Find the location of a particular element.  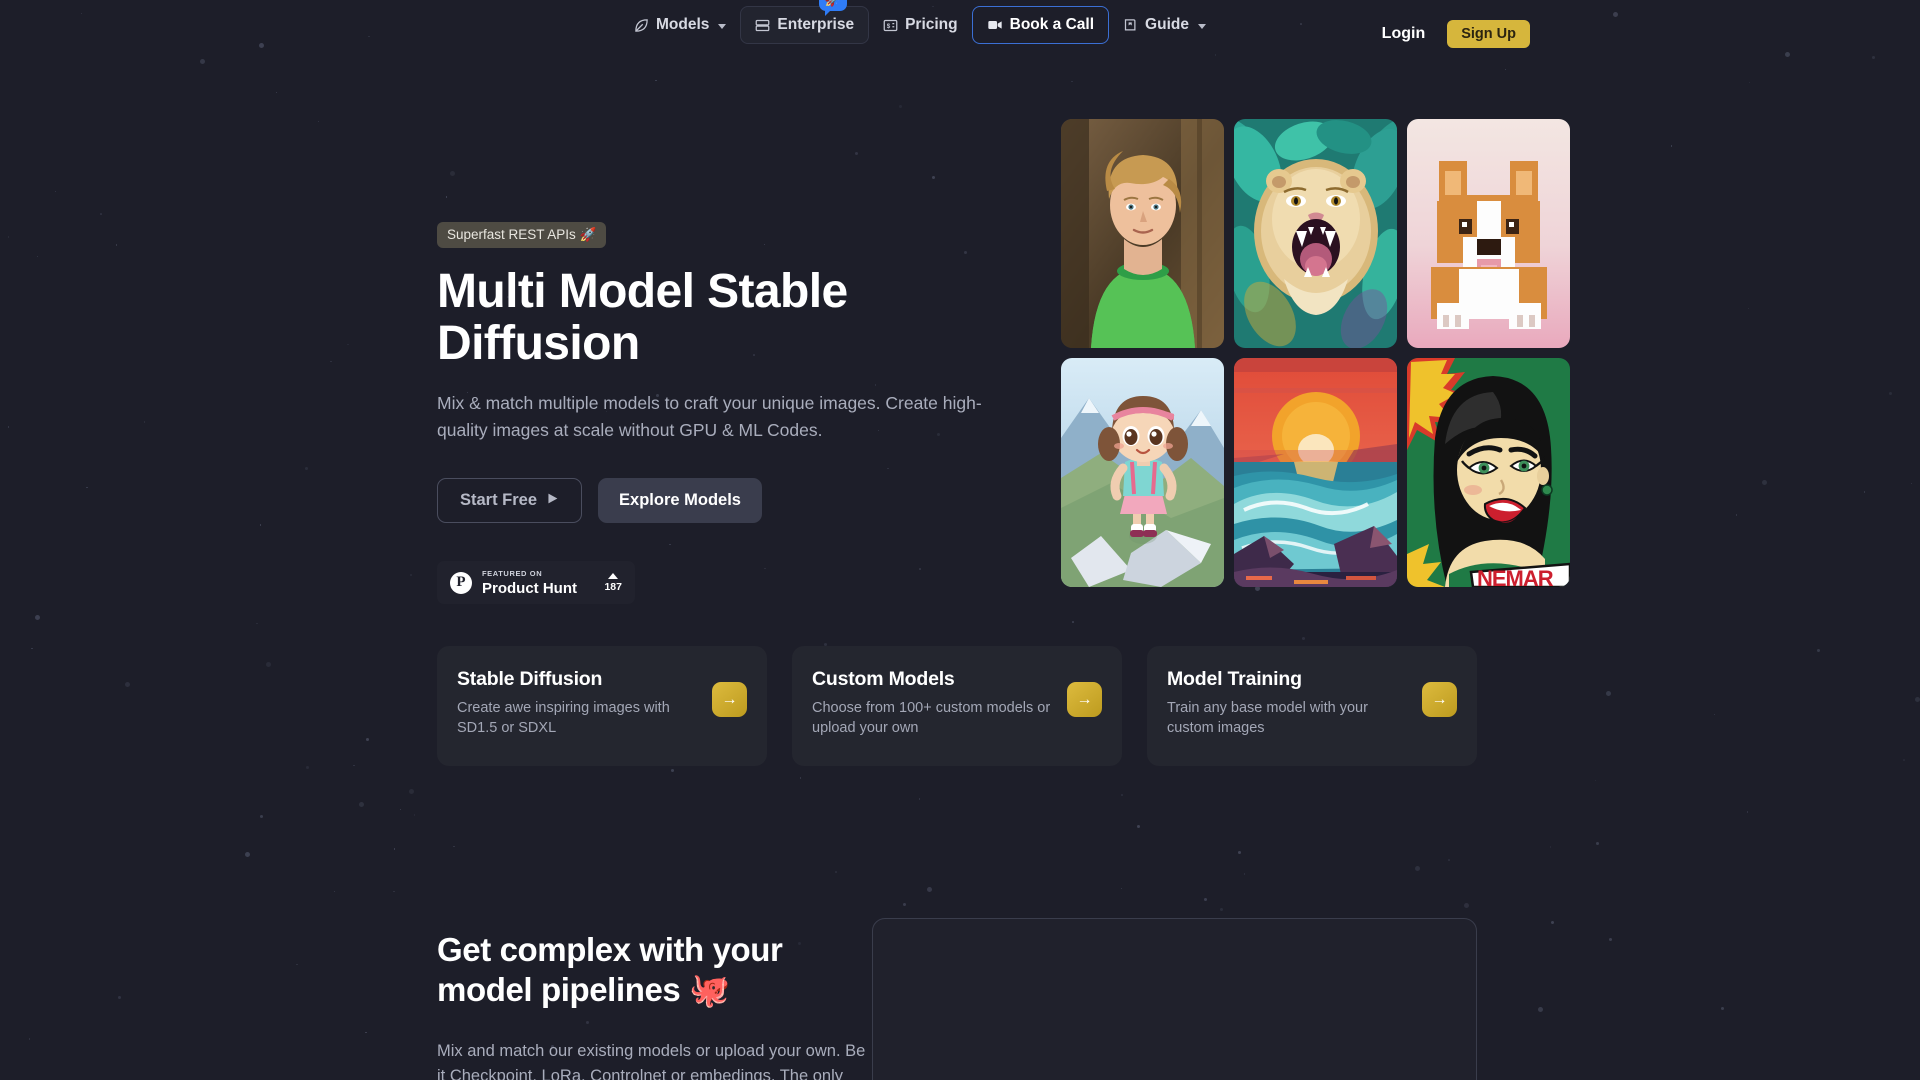

gallery-image-pixel-art-corgi is located at coordinates (1488, 233).